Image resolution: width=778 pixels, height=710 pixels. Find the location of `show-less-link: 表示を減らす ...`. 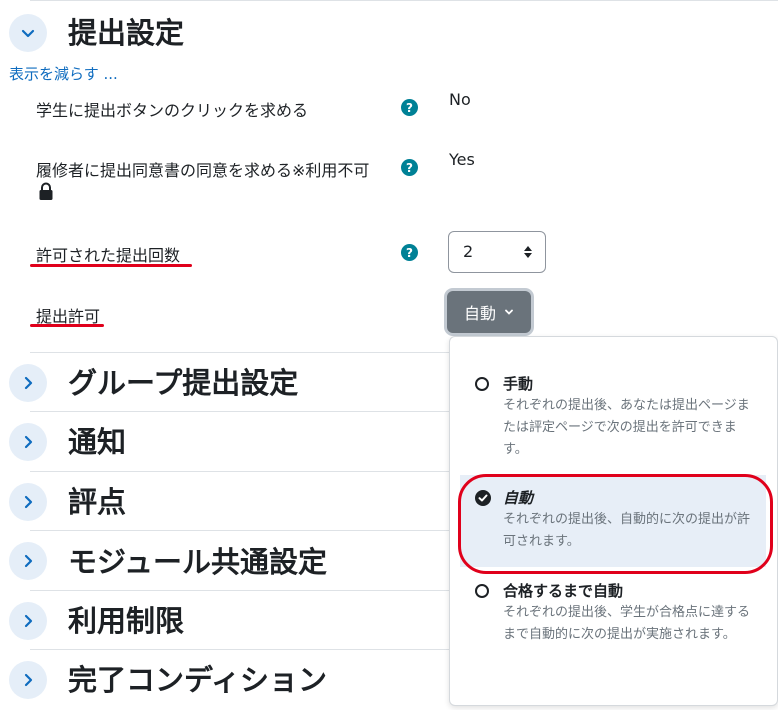

show-less-link: 表示を減らす ... is located at coordinates (63, 73).